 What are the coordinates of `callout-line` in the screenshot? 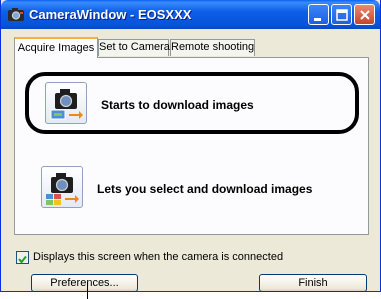 It's located at (87, 290).